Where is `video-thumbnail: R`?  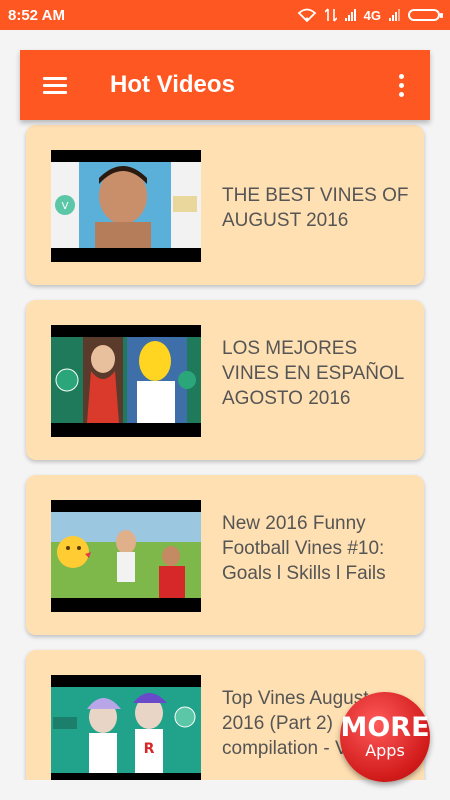
video-thumbnail: R is located at coordinates (126, 727).